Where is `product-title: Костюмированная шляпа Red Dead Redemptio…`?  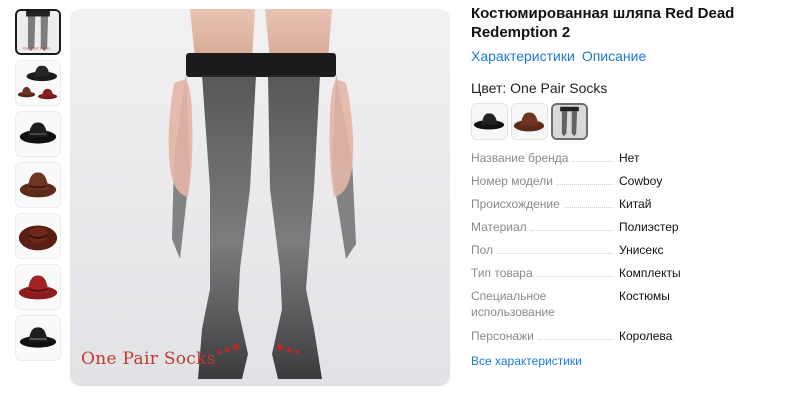
product-title: Костюмированная шляпа Red Dead Redemptio… is located at coordinates (603, 23).